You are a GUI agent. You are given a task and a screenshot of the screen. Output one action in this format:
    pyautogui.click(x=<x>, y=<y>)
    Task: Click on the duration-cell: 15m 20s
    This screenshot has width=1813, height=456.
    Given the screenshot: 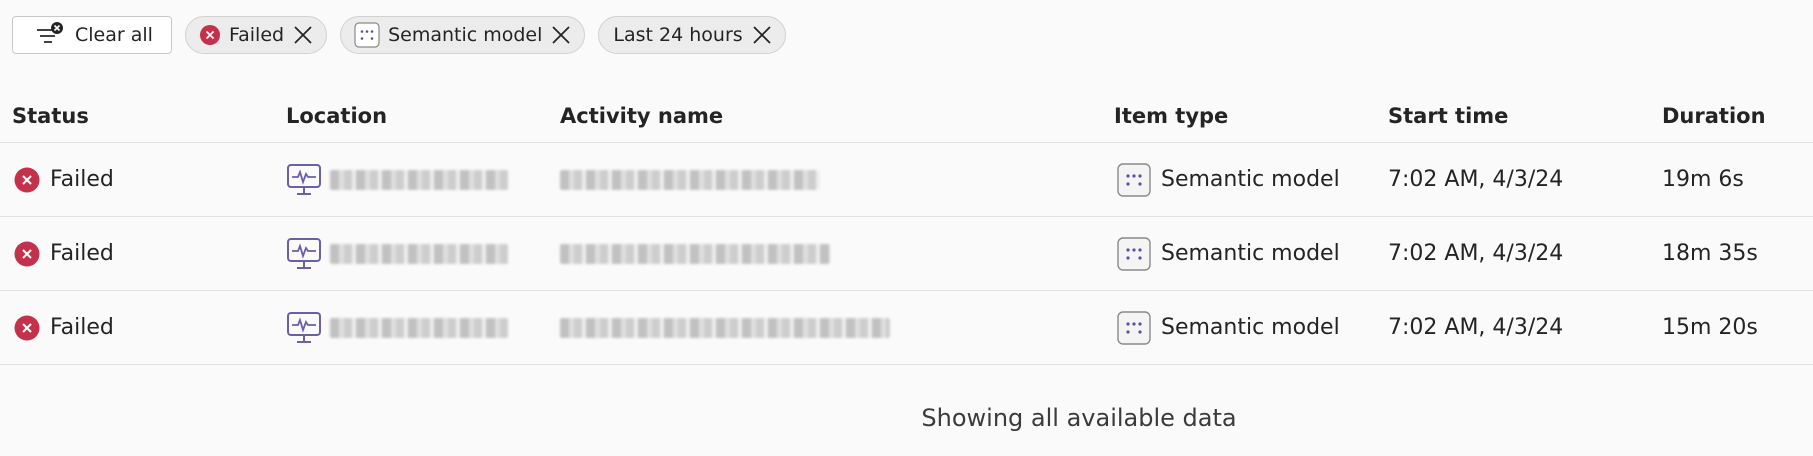 What is the action you would take?
    pyautogui.click(x=1710, y=327)
    